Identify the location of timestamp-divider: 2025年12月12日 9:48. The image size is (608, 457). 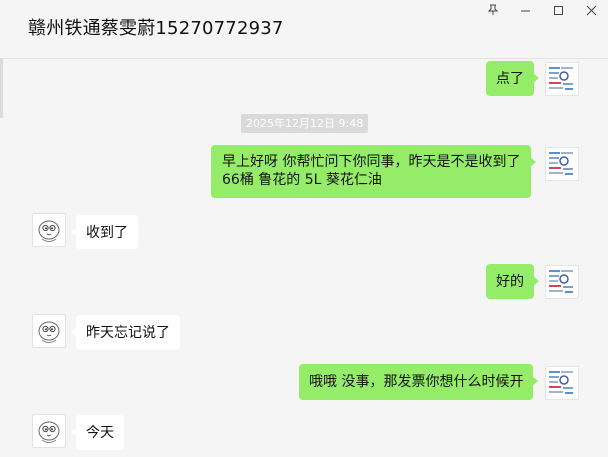
(305, 123).